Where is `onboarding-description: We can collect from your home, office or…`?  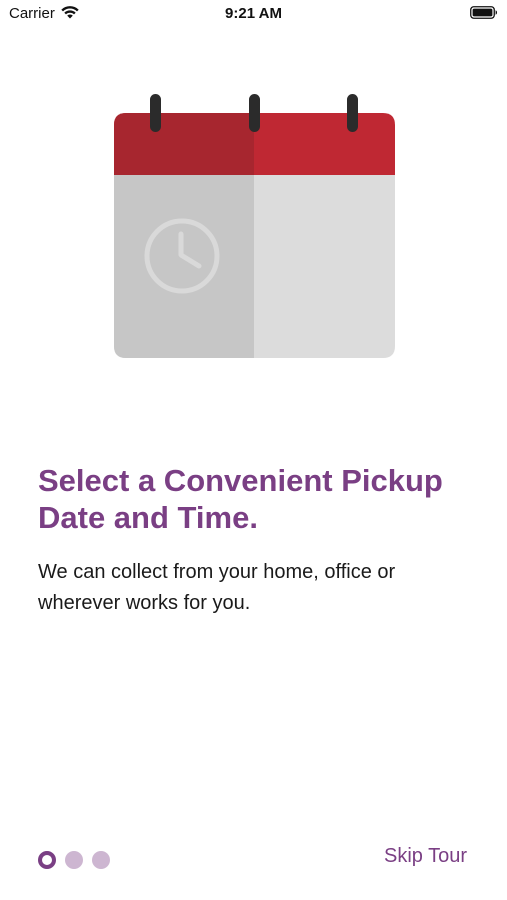
onboarding-description: We can collect from your home, office or… is located at coordinates (217, 587).